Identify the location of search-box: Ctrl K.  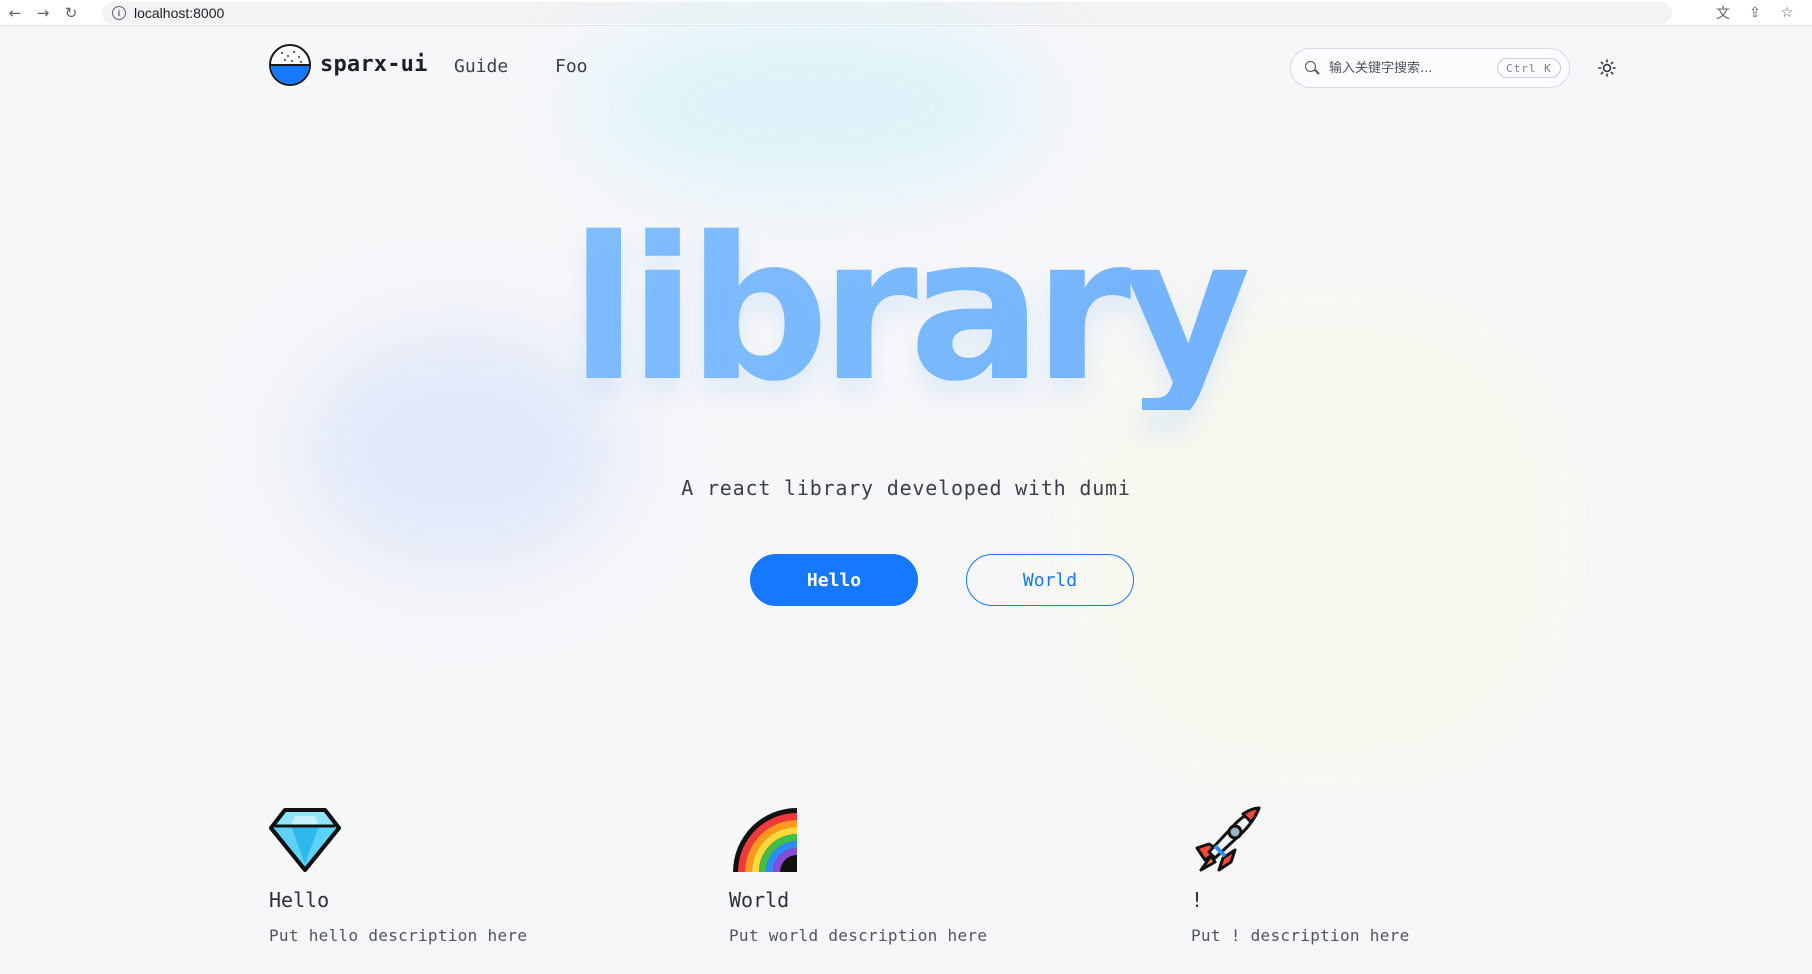
(1430, 68).